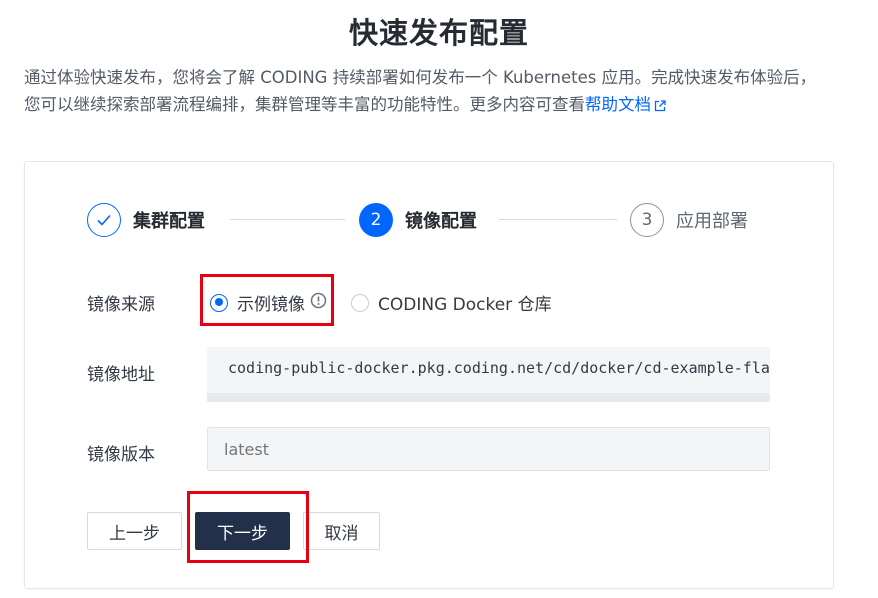  What do you see at coordinates (465, 305) in the screenshot?
I see `radio-label: CODING Docker 仓库` at bounding box center [465, 305].